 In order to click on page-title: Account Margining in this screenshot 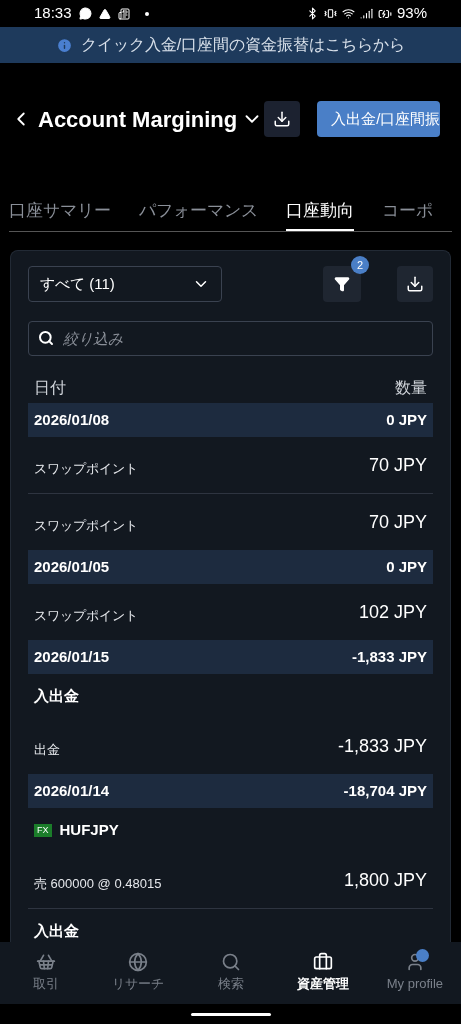, I will do `click(138, 119)`.